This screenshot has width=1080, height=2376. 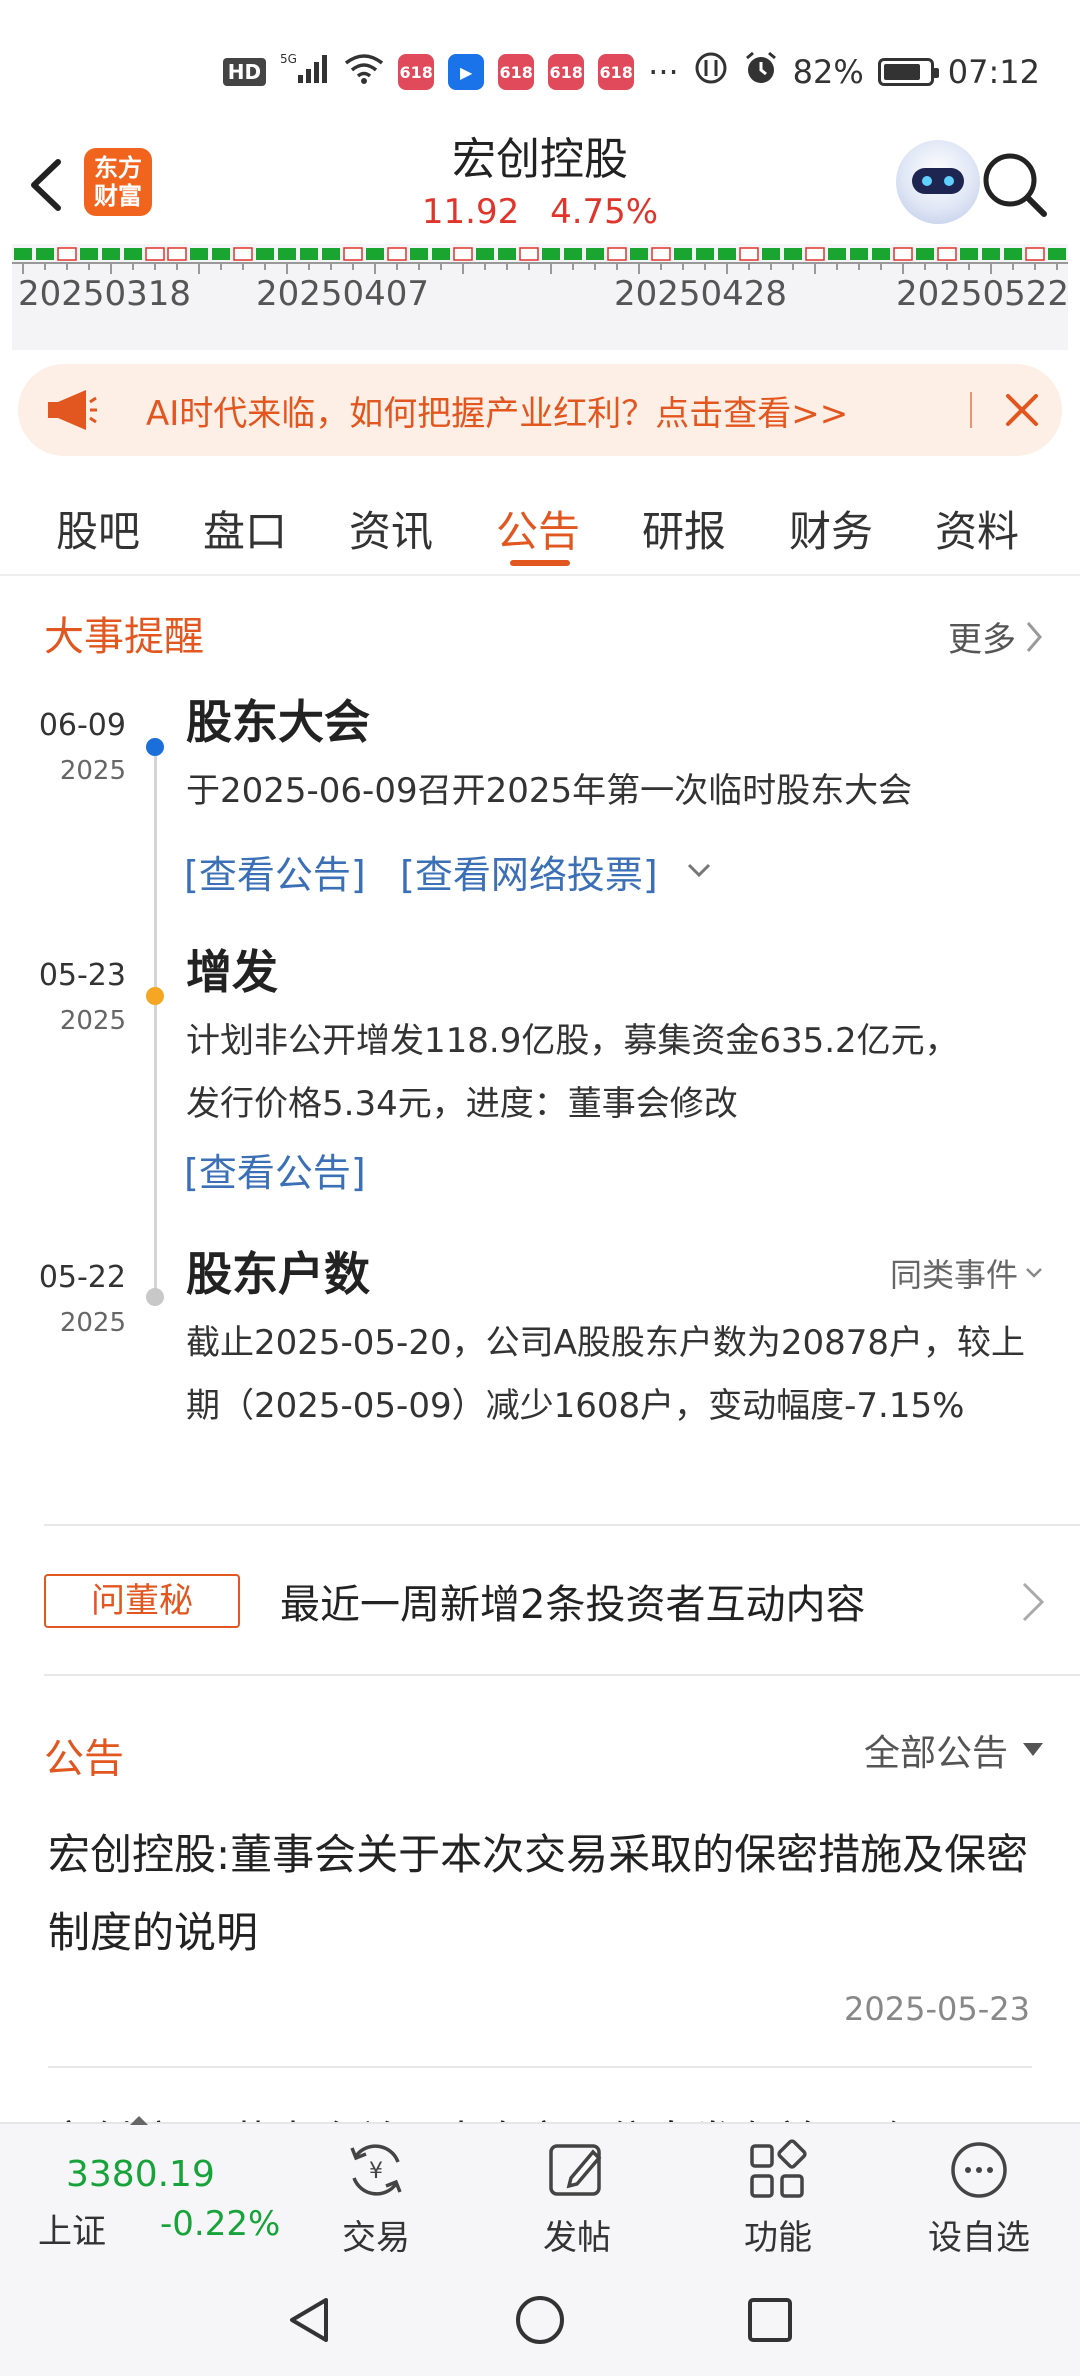 I want to click on announcement-title: 宏创控股:董事会关于本次交易采取的保密措施及保密制度的说明, so click(x=543, y=1894).